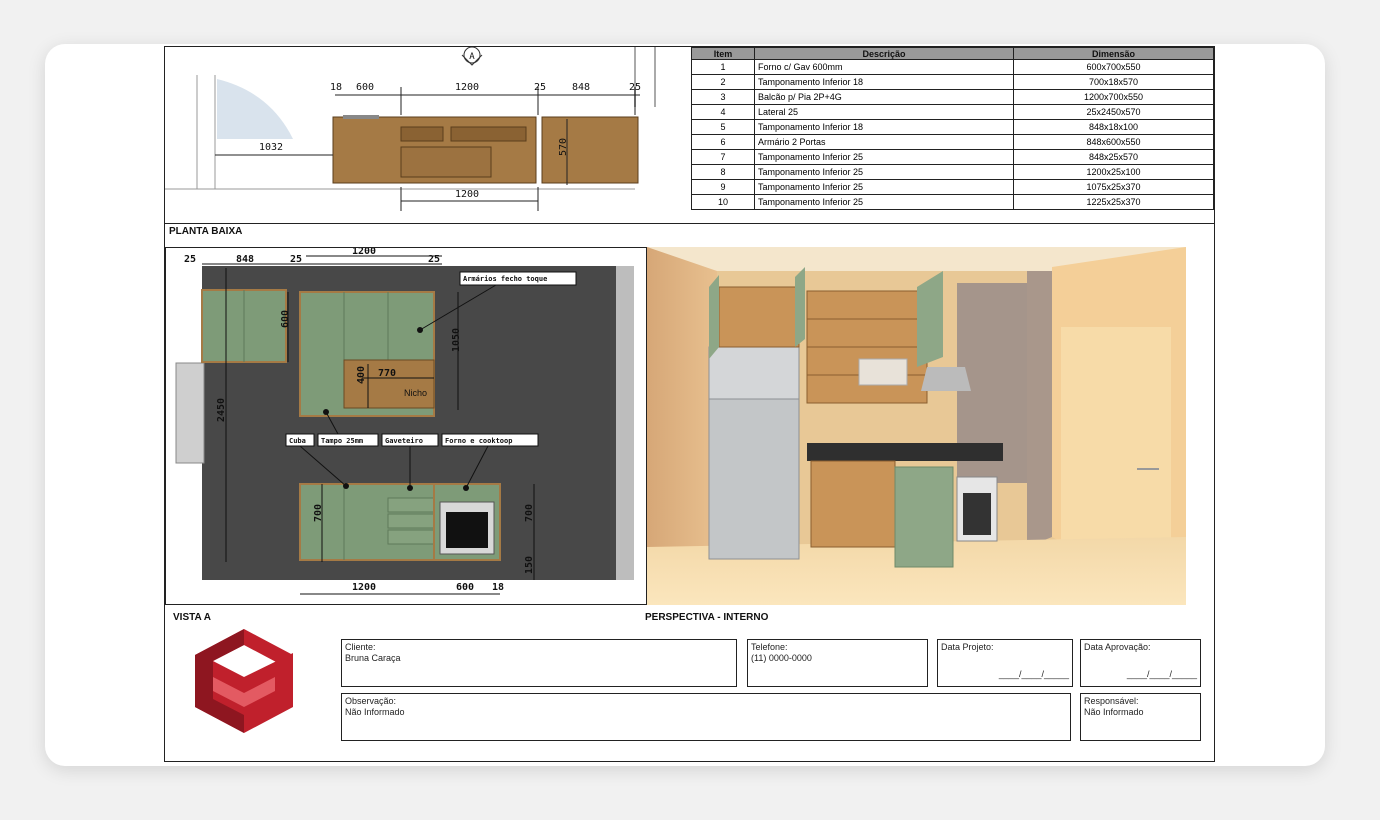 The image size is (1380, 820). I want to click on telefone-field: Telefone: (11) 0000-0000, so click(837, 663).